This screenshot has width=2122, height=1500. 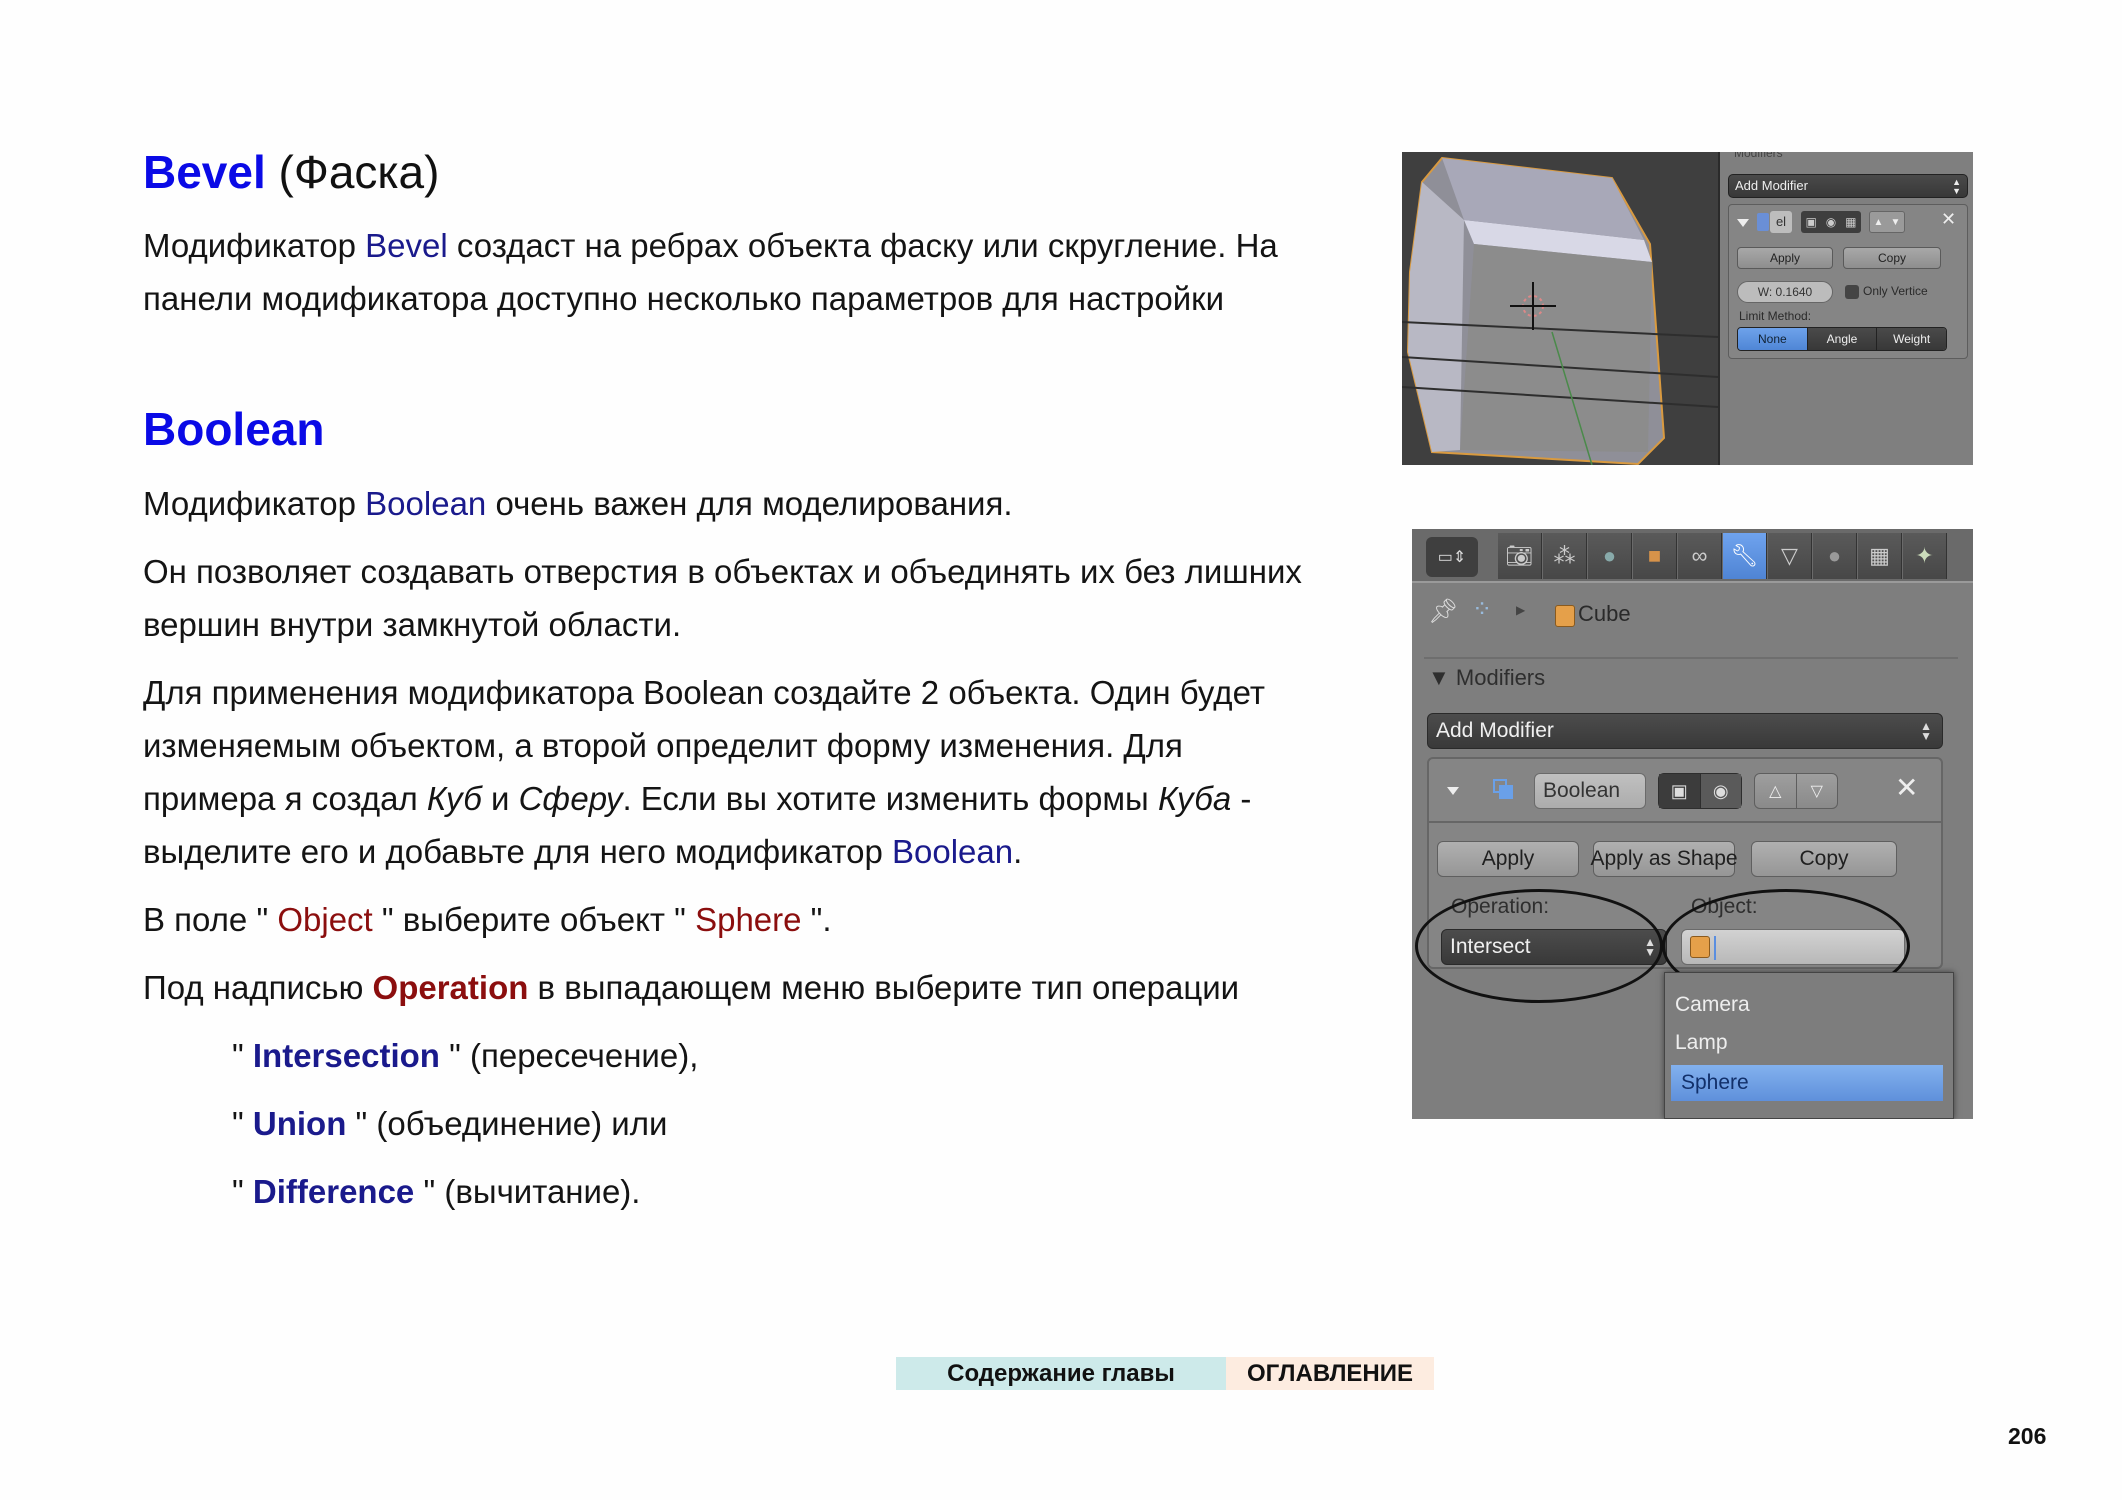 I want to click on boolean-paragraph-2-line-2: вершин внутри замкнутой области., so click(x=412, y=624).